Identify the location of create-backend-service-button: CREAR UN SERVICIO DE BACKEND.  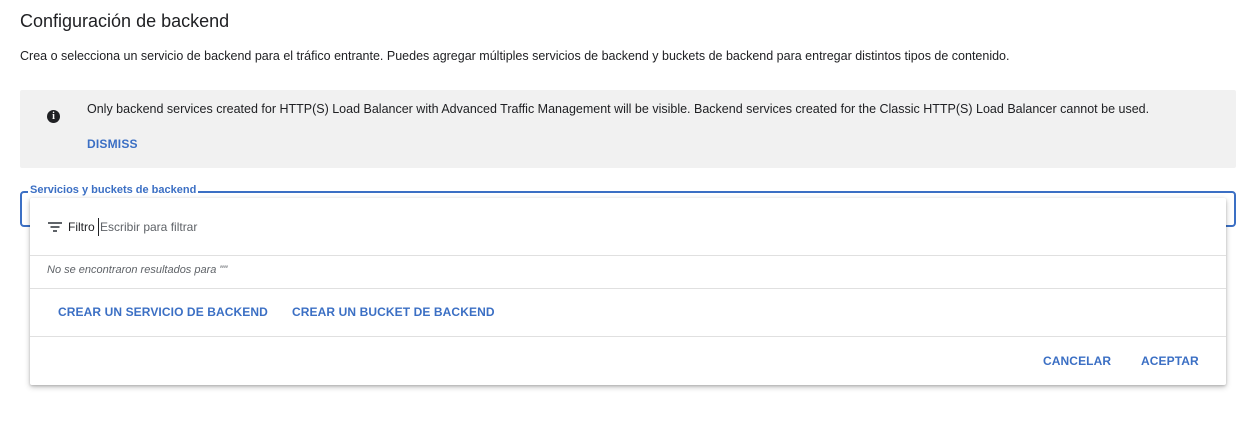
(163, 312).